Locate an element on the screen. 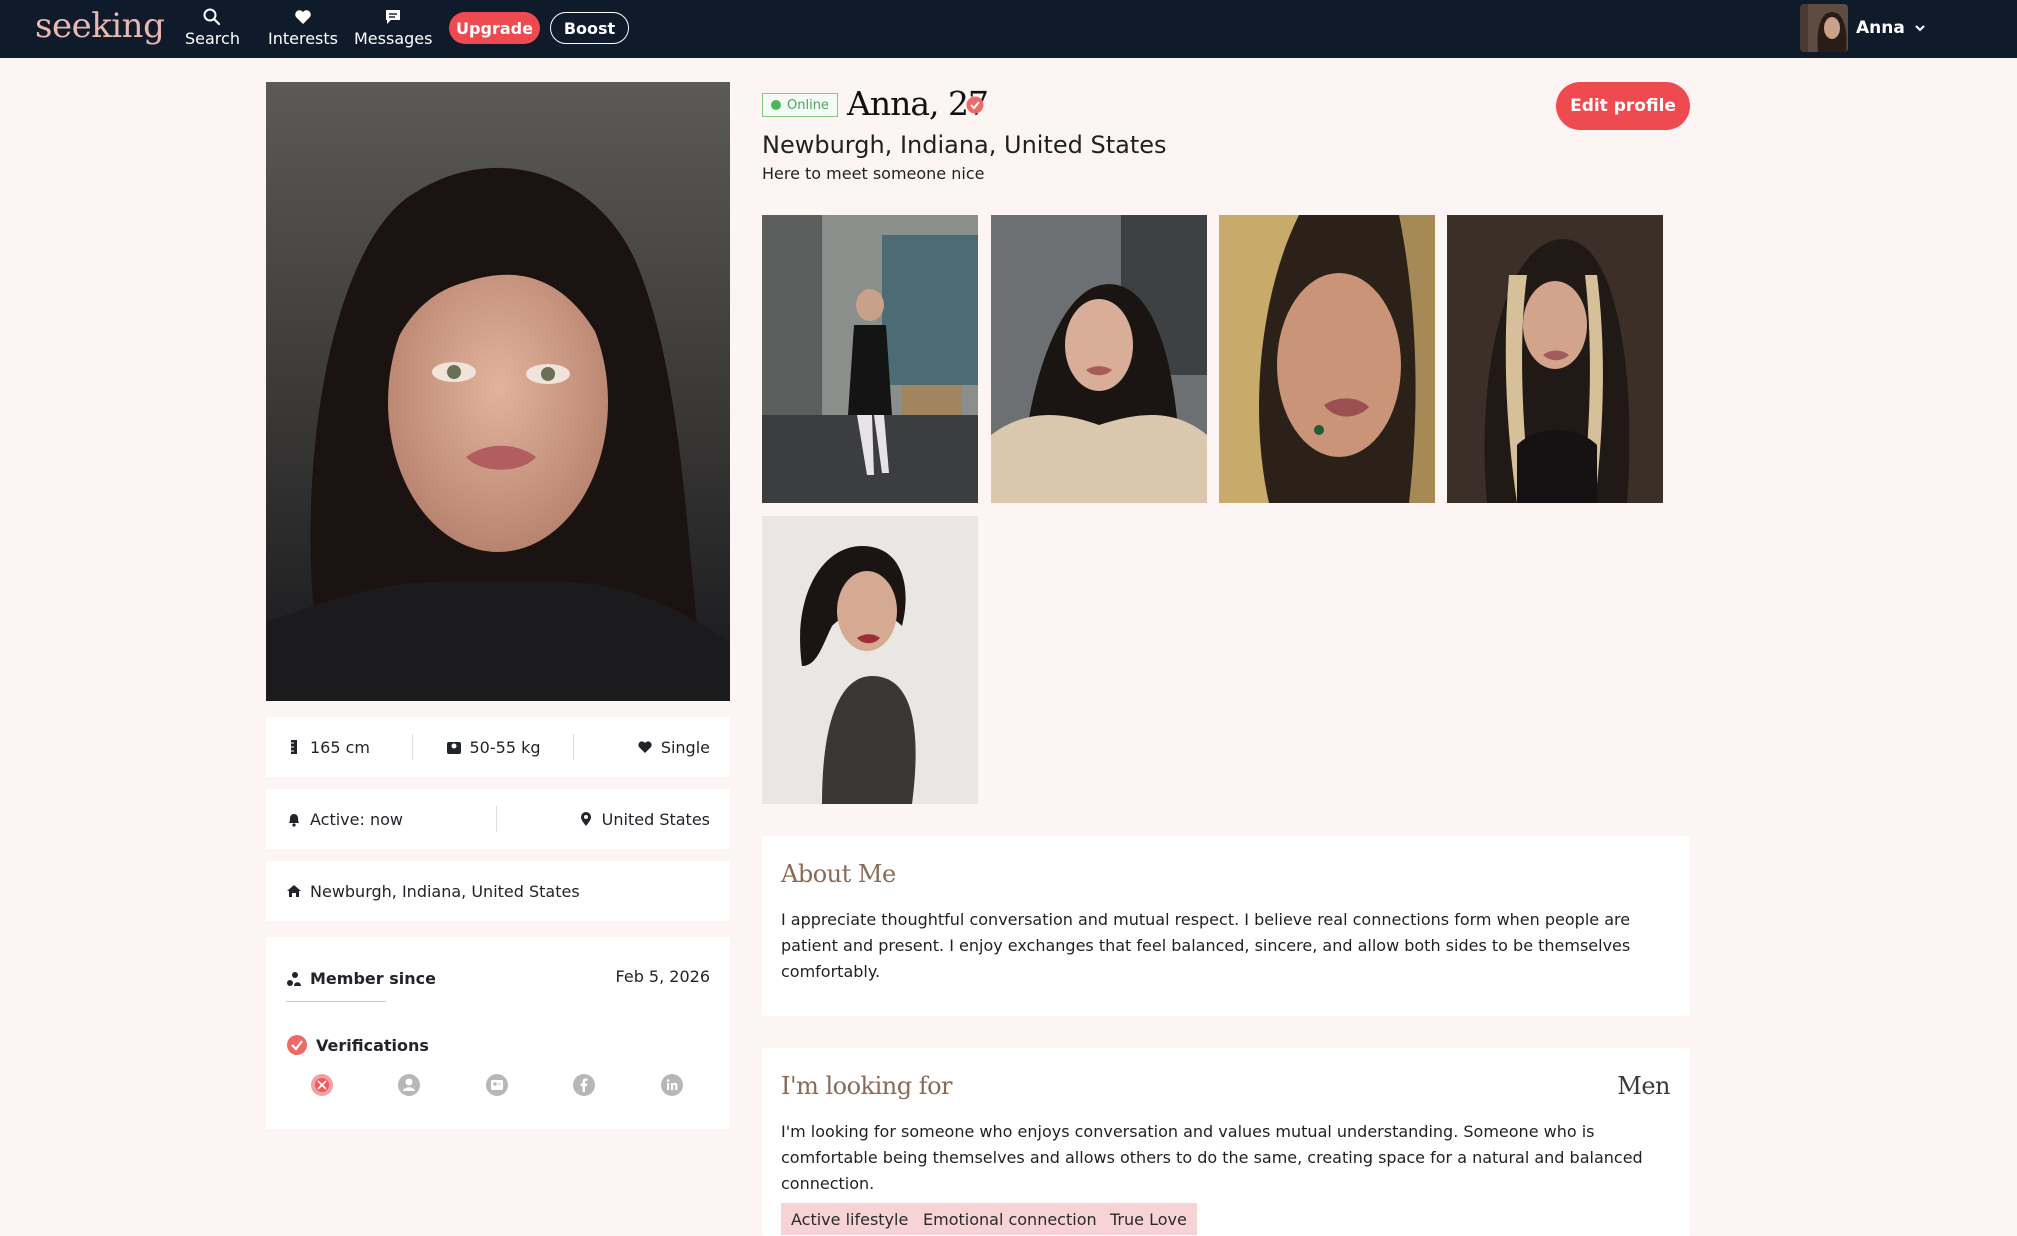  online-label: Online is located at coordinates (808, 105).